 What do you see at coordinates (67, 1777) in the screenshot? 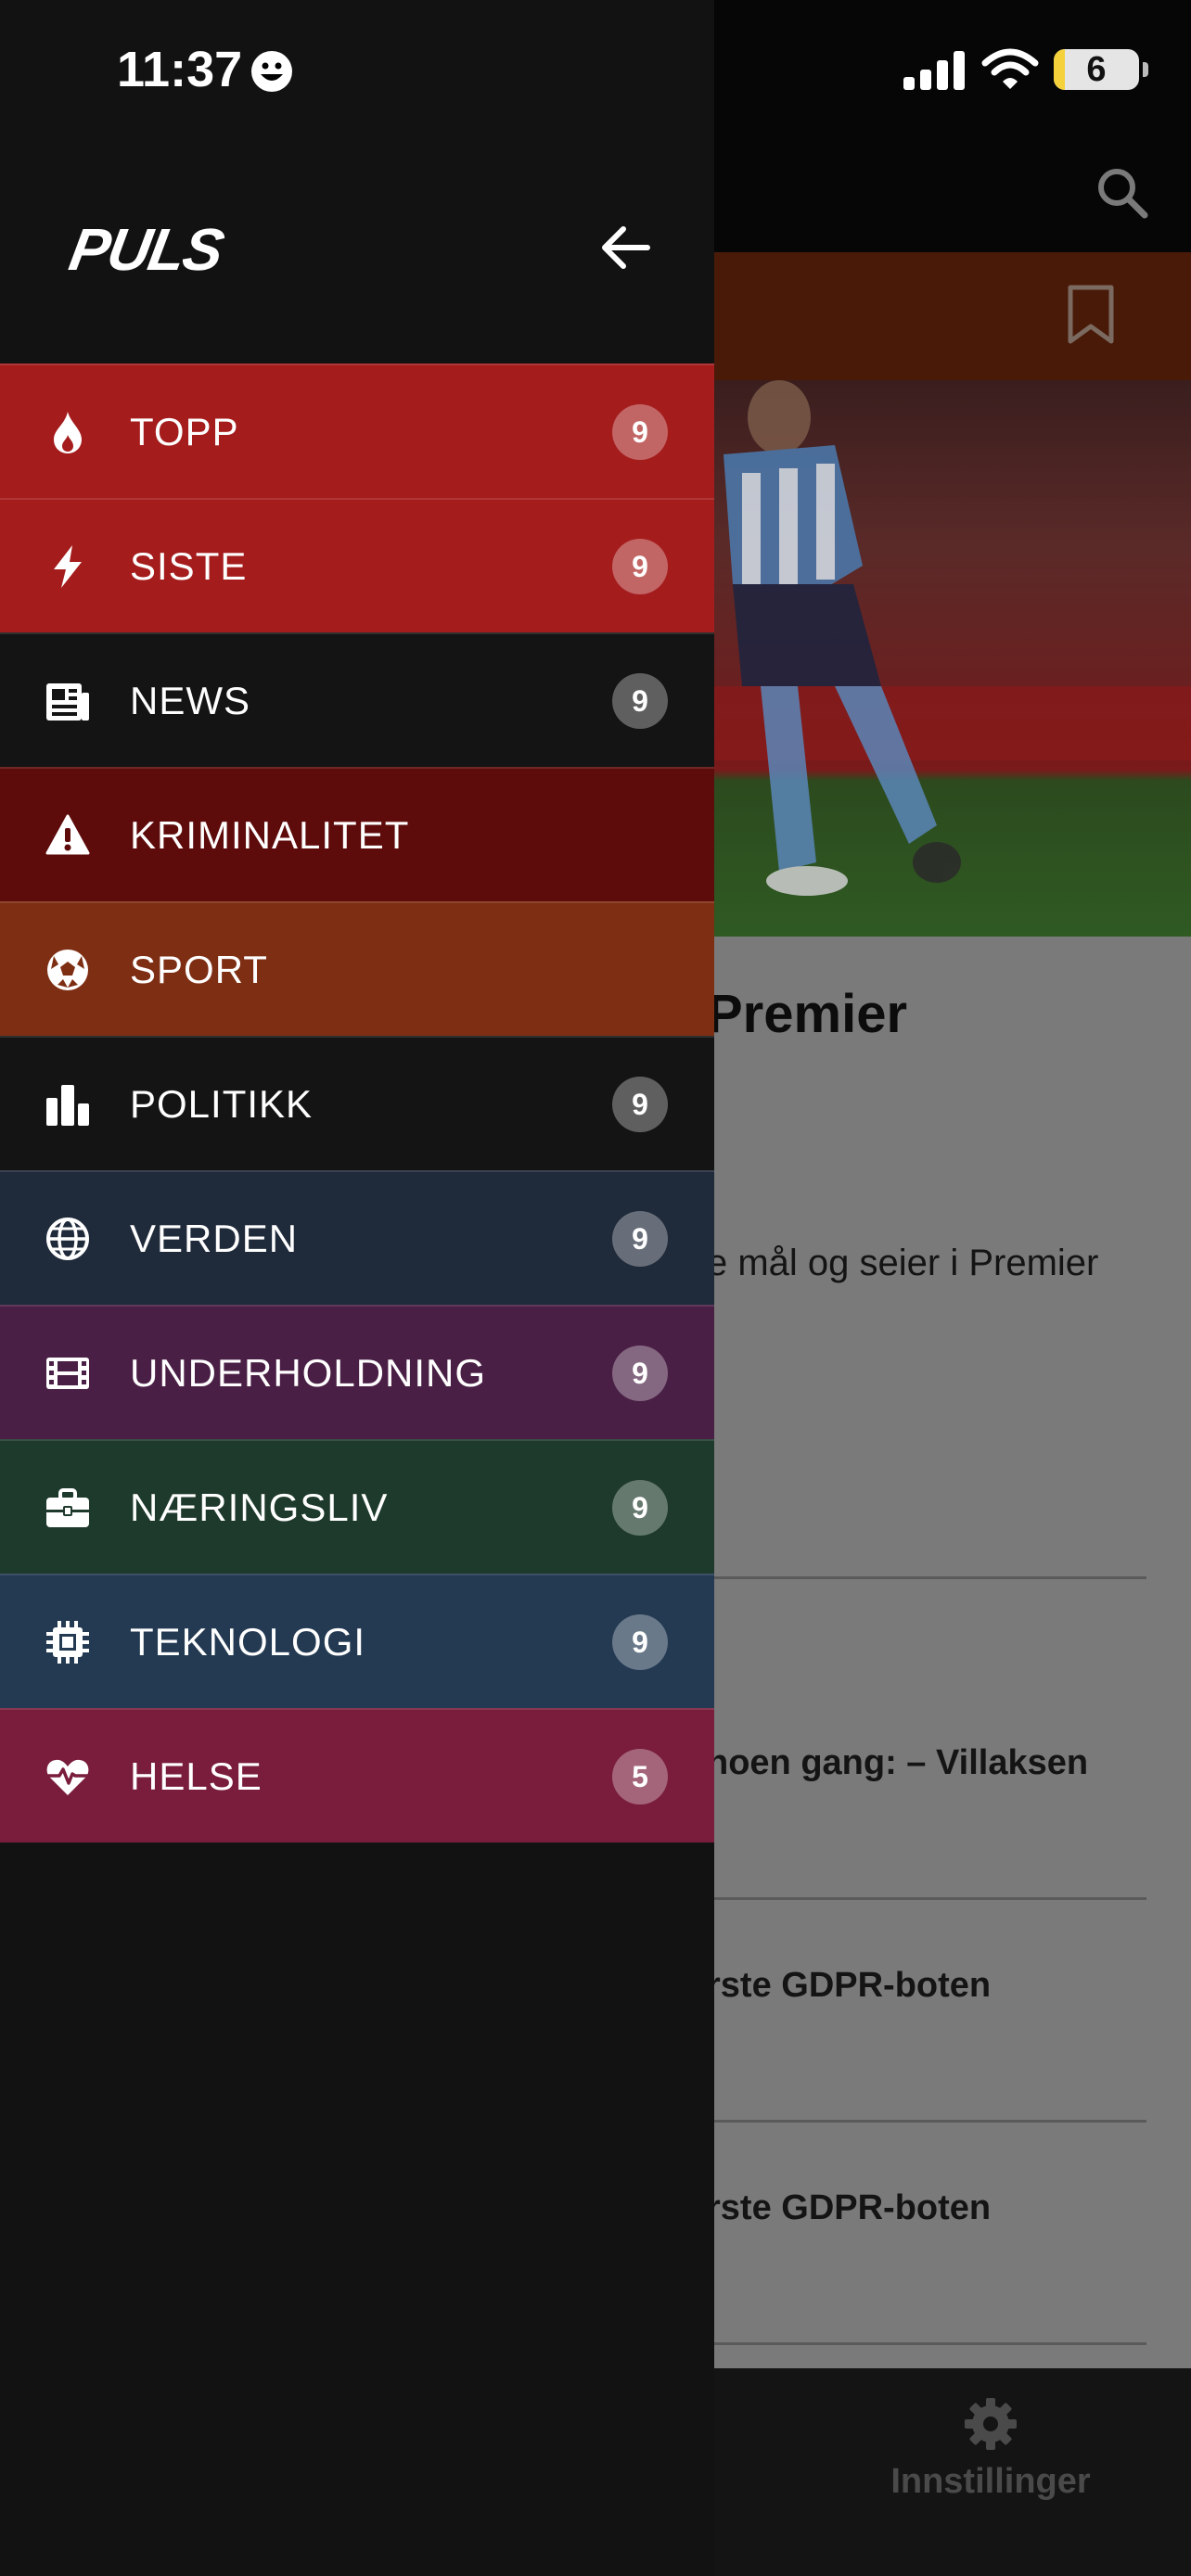
I see `heart-pulse-icon` at bounding box center [67, 1777].